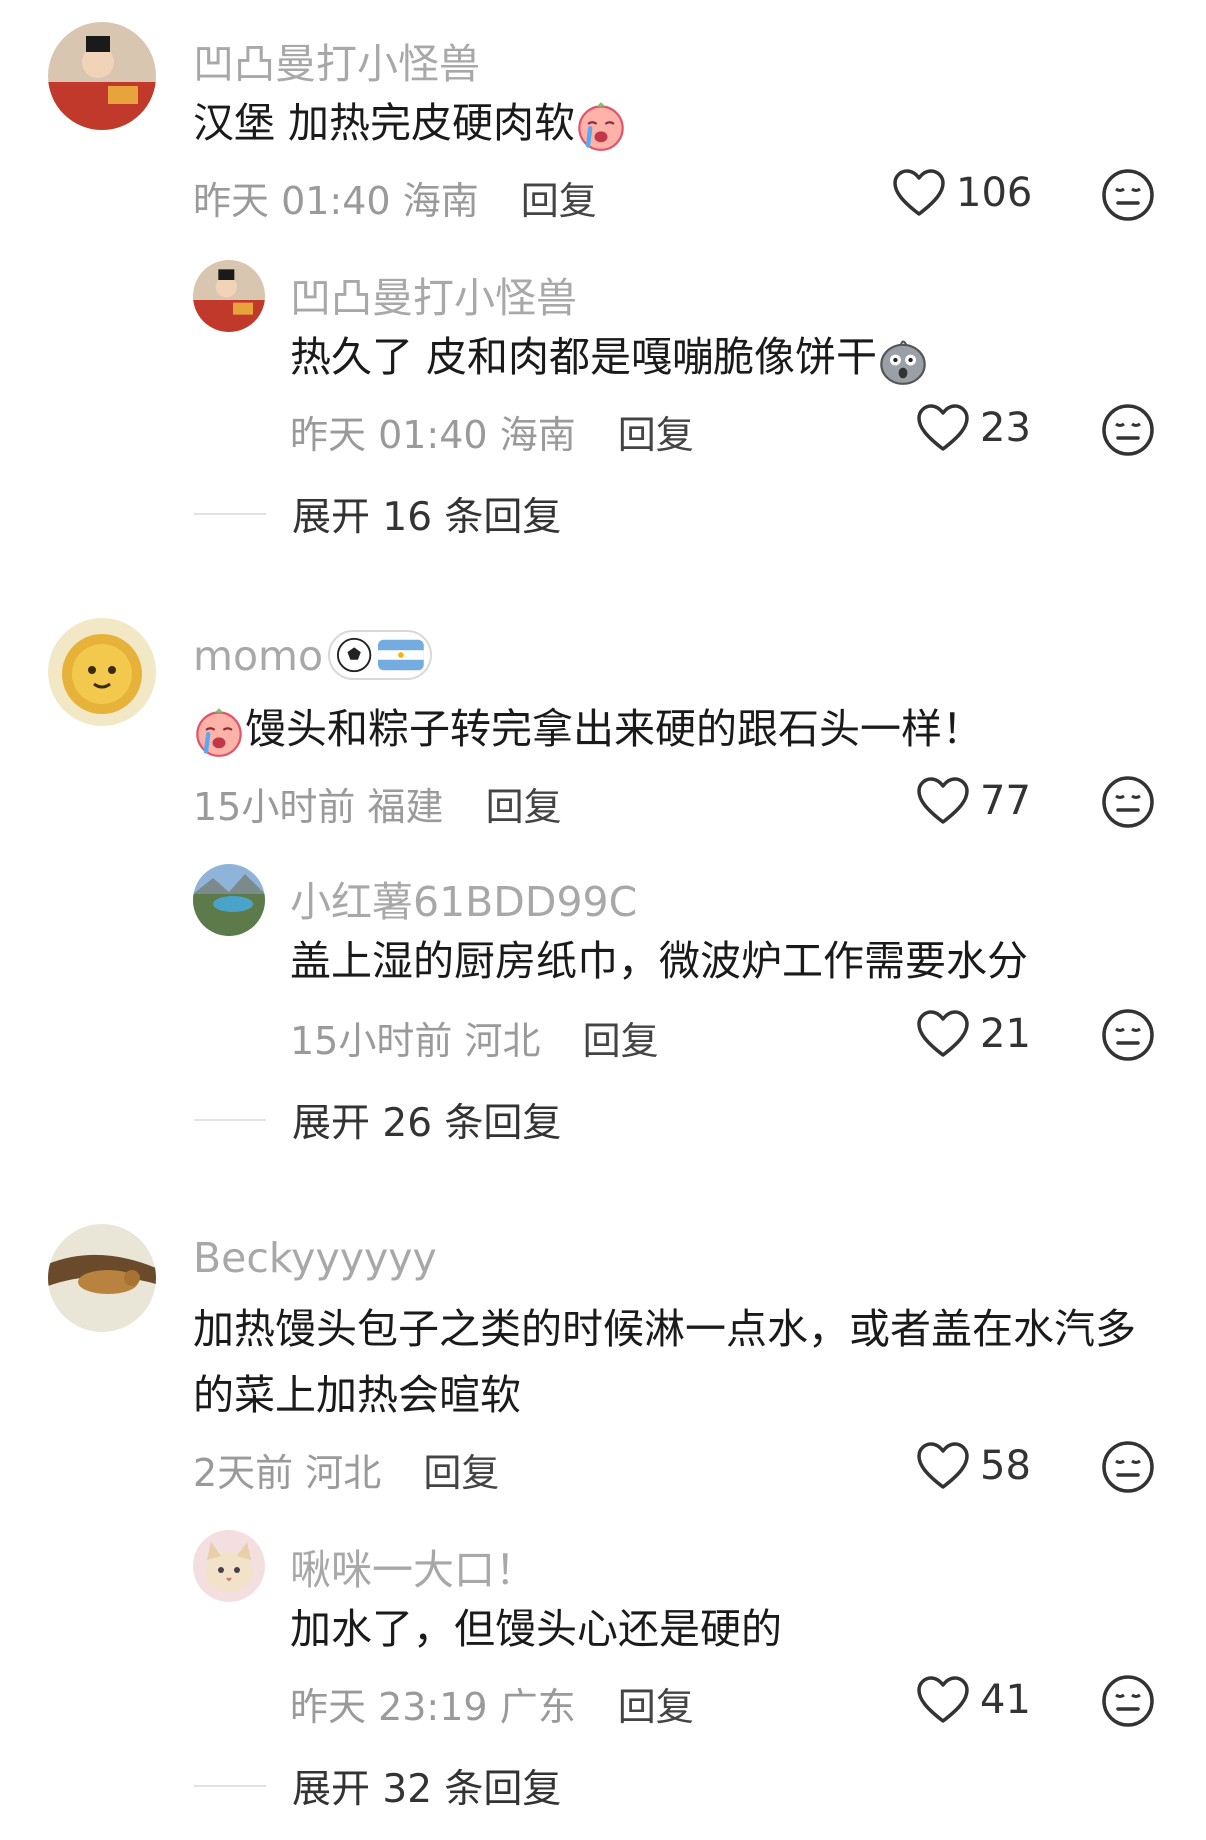 The image size is (1206, 1840). What do you see at coordinates (492, 1703) in the screenshot?
I see `comment-meta: 昨天 23:19 广东 回复` at bounding box center [492, 1703].